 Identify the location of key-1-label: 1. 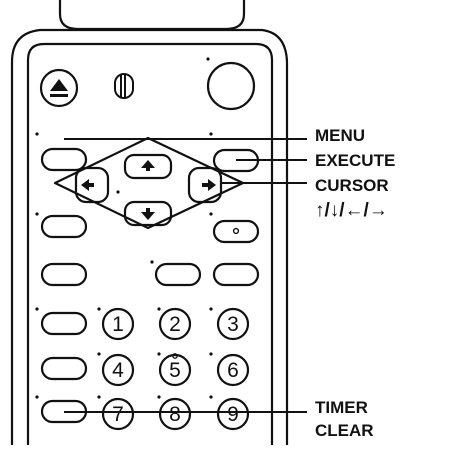
(118, 324).